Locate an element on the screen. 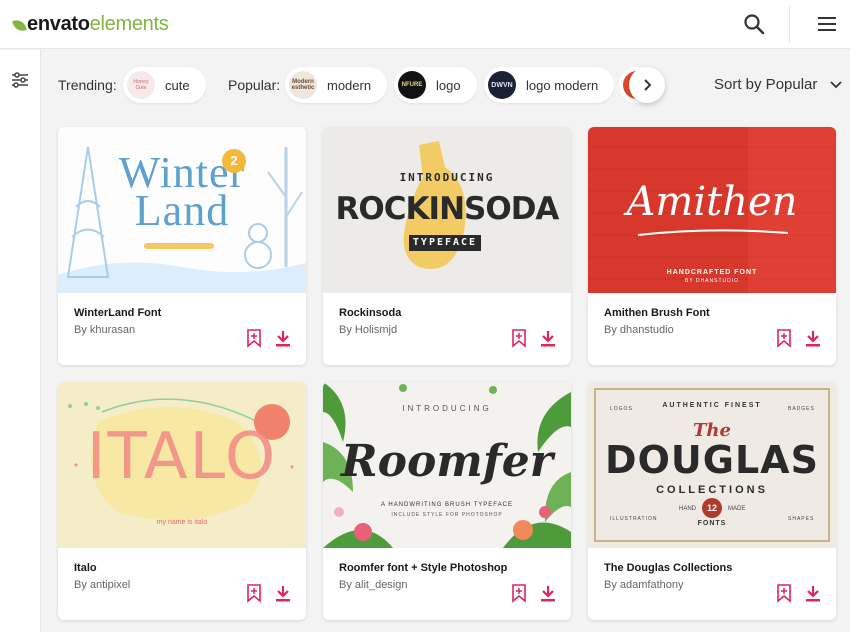  chip-thumbnail: NFURE is located at coordinates (412, 85).